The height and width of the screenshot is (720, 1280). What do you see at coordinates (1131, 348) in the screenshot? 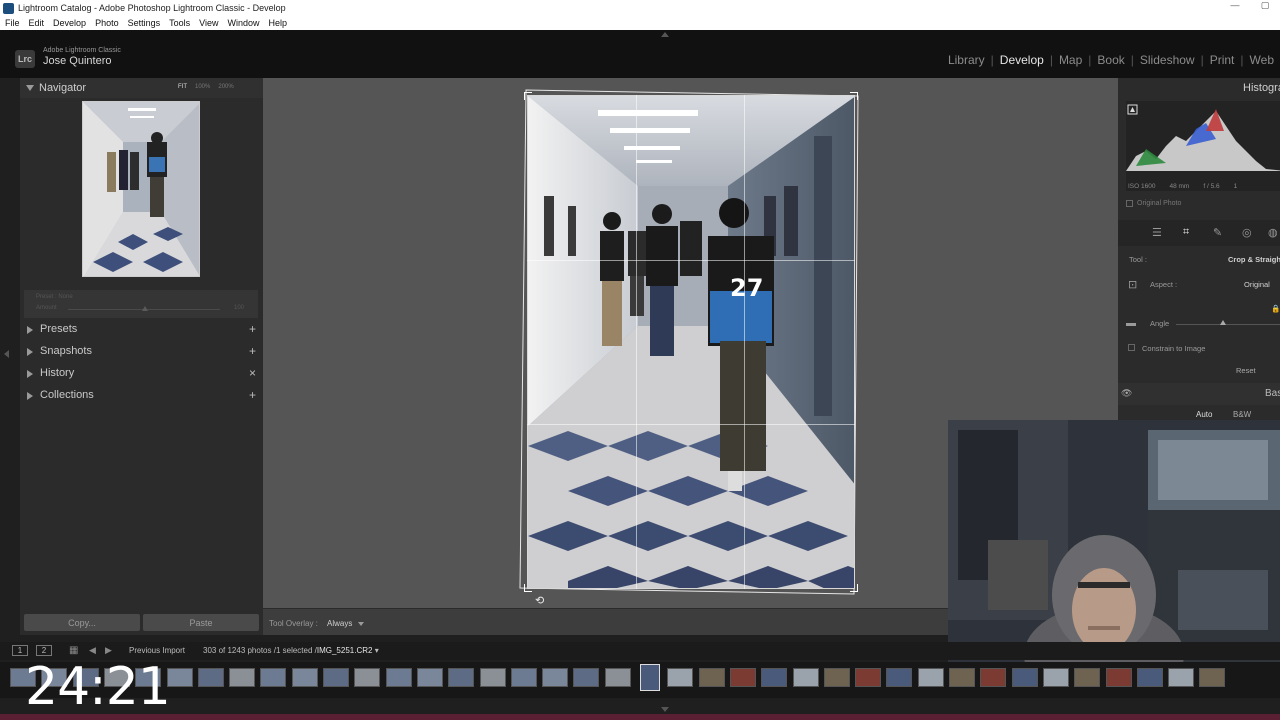
I see `constrain-checkbox` at bounding box center [1131, 348].